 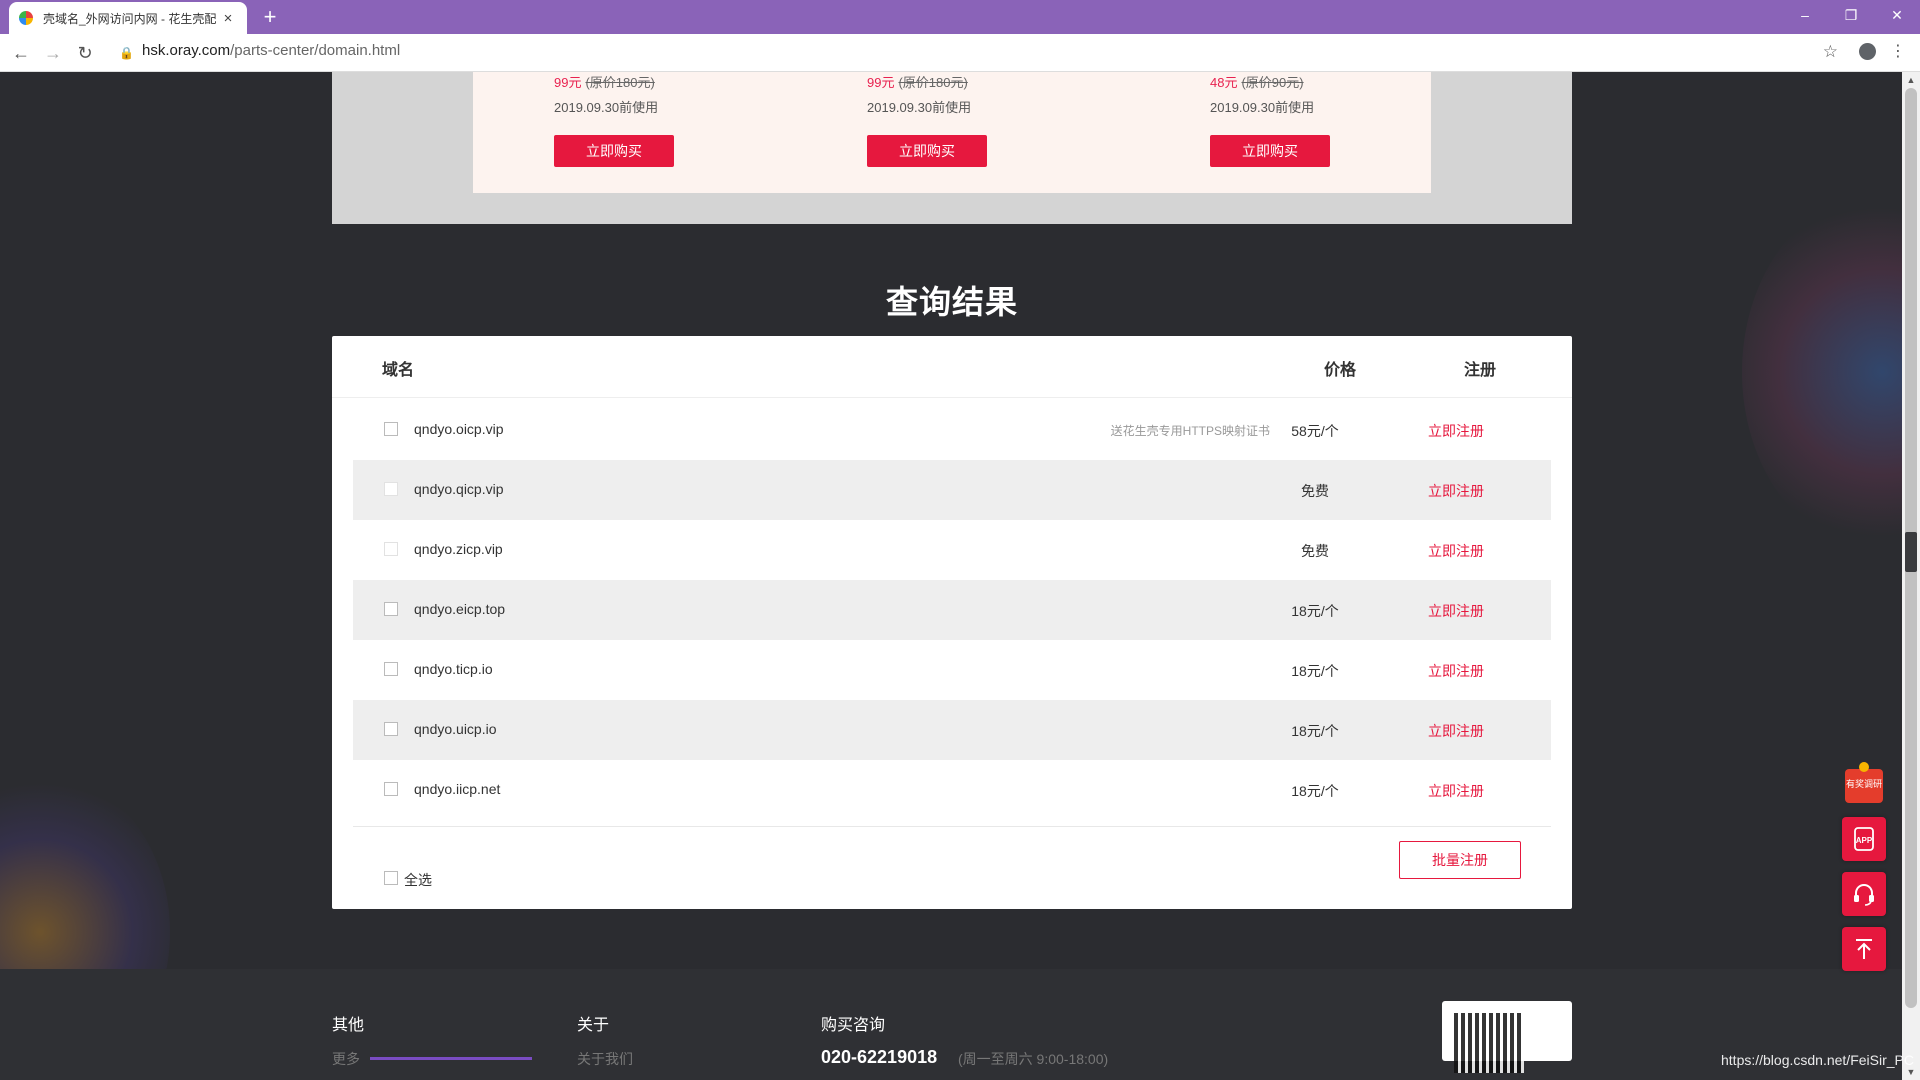 What do you see at coordinates (1898, 51) in the screenshot?
I see `browser-menu-icon: ⋮` at bounding box center [1898, 51].